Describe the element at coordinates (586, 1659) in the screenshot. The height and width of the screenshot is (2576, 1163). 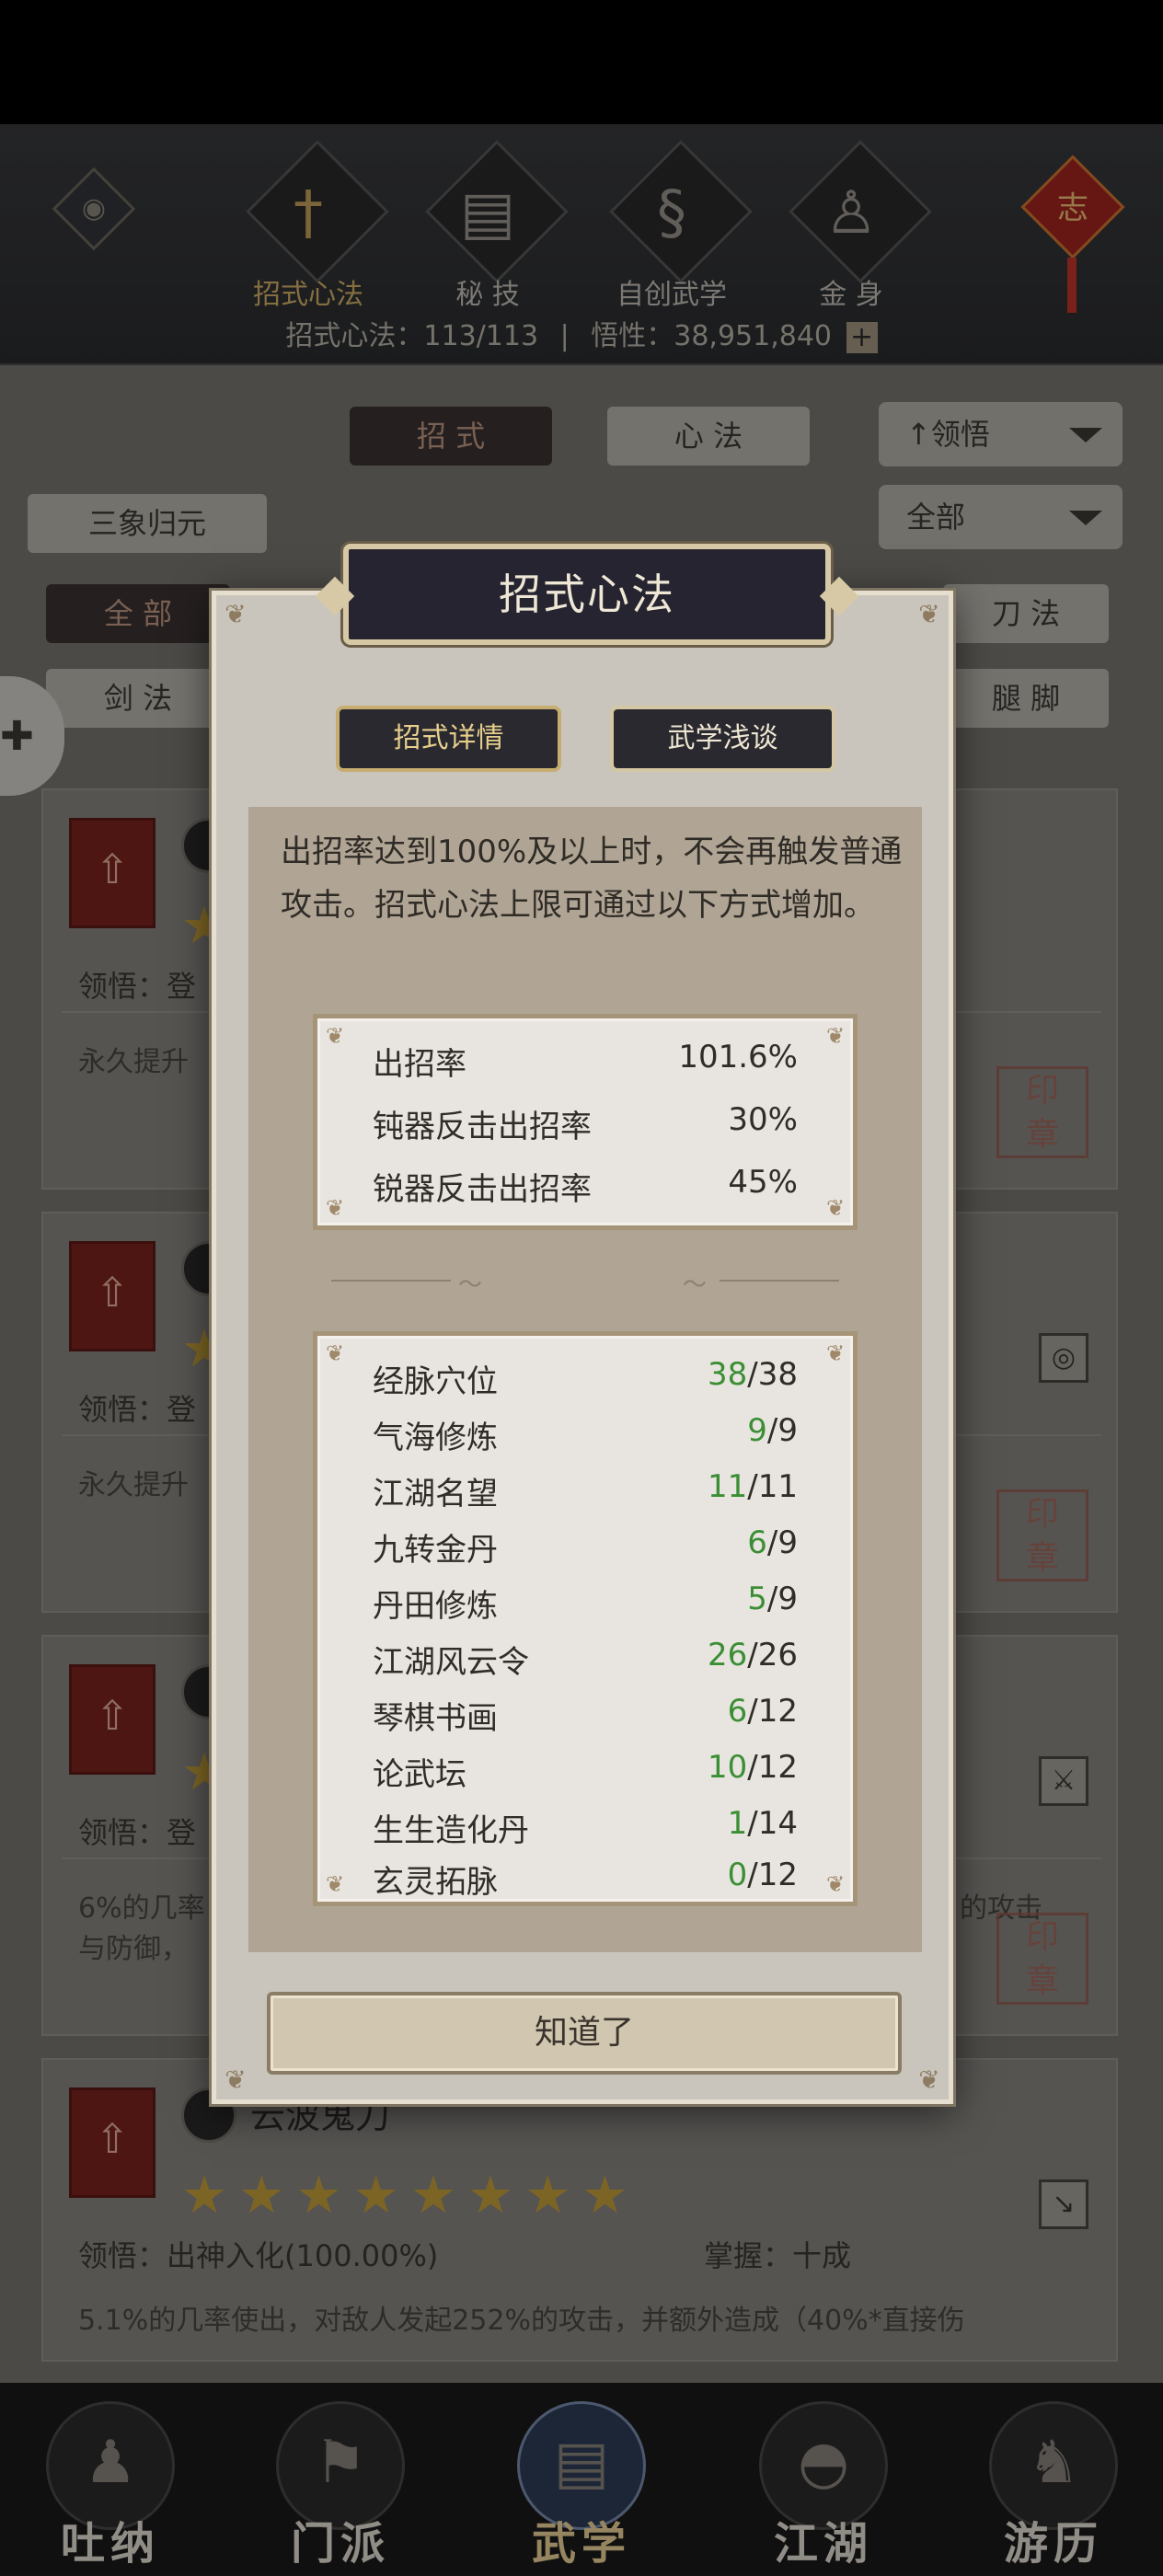
I see `source-row: 江湖风云令 26/26` at that location.